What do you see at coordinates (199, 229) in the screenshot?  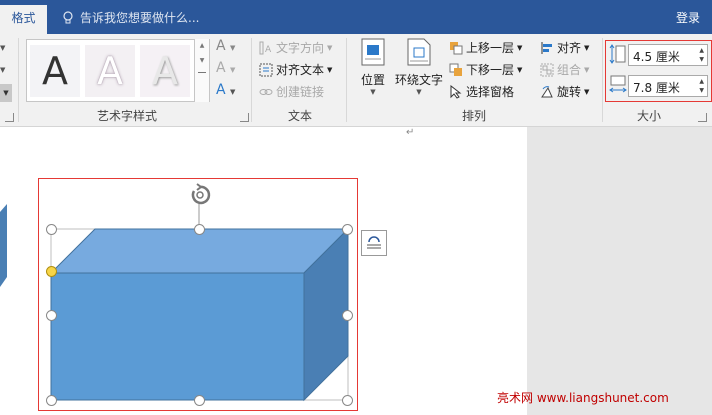 I see `resize-handle-top` at bounding box center [199, 229].